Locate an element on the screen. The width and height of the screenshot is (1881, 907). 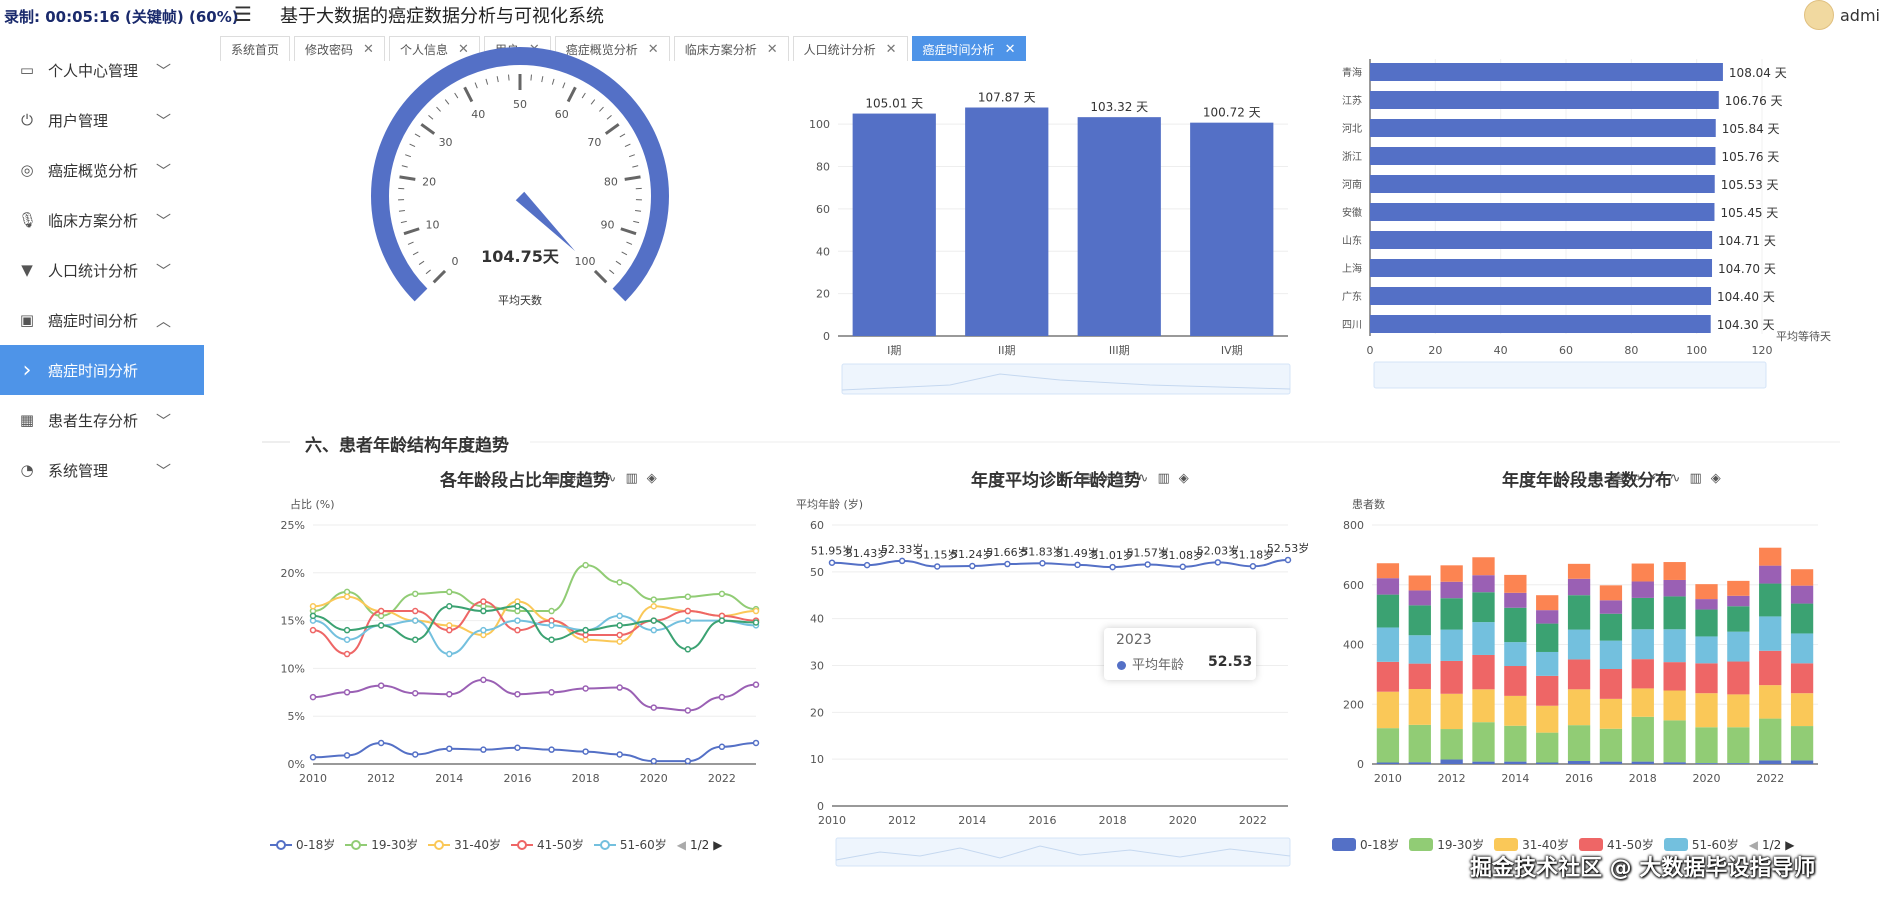
sidebar-item: › 癌症时间分析 is located at coordinates (102, 370).